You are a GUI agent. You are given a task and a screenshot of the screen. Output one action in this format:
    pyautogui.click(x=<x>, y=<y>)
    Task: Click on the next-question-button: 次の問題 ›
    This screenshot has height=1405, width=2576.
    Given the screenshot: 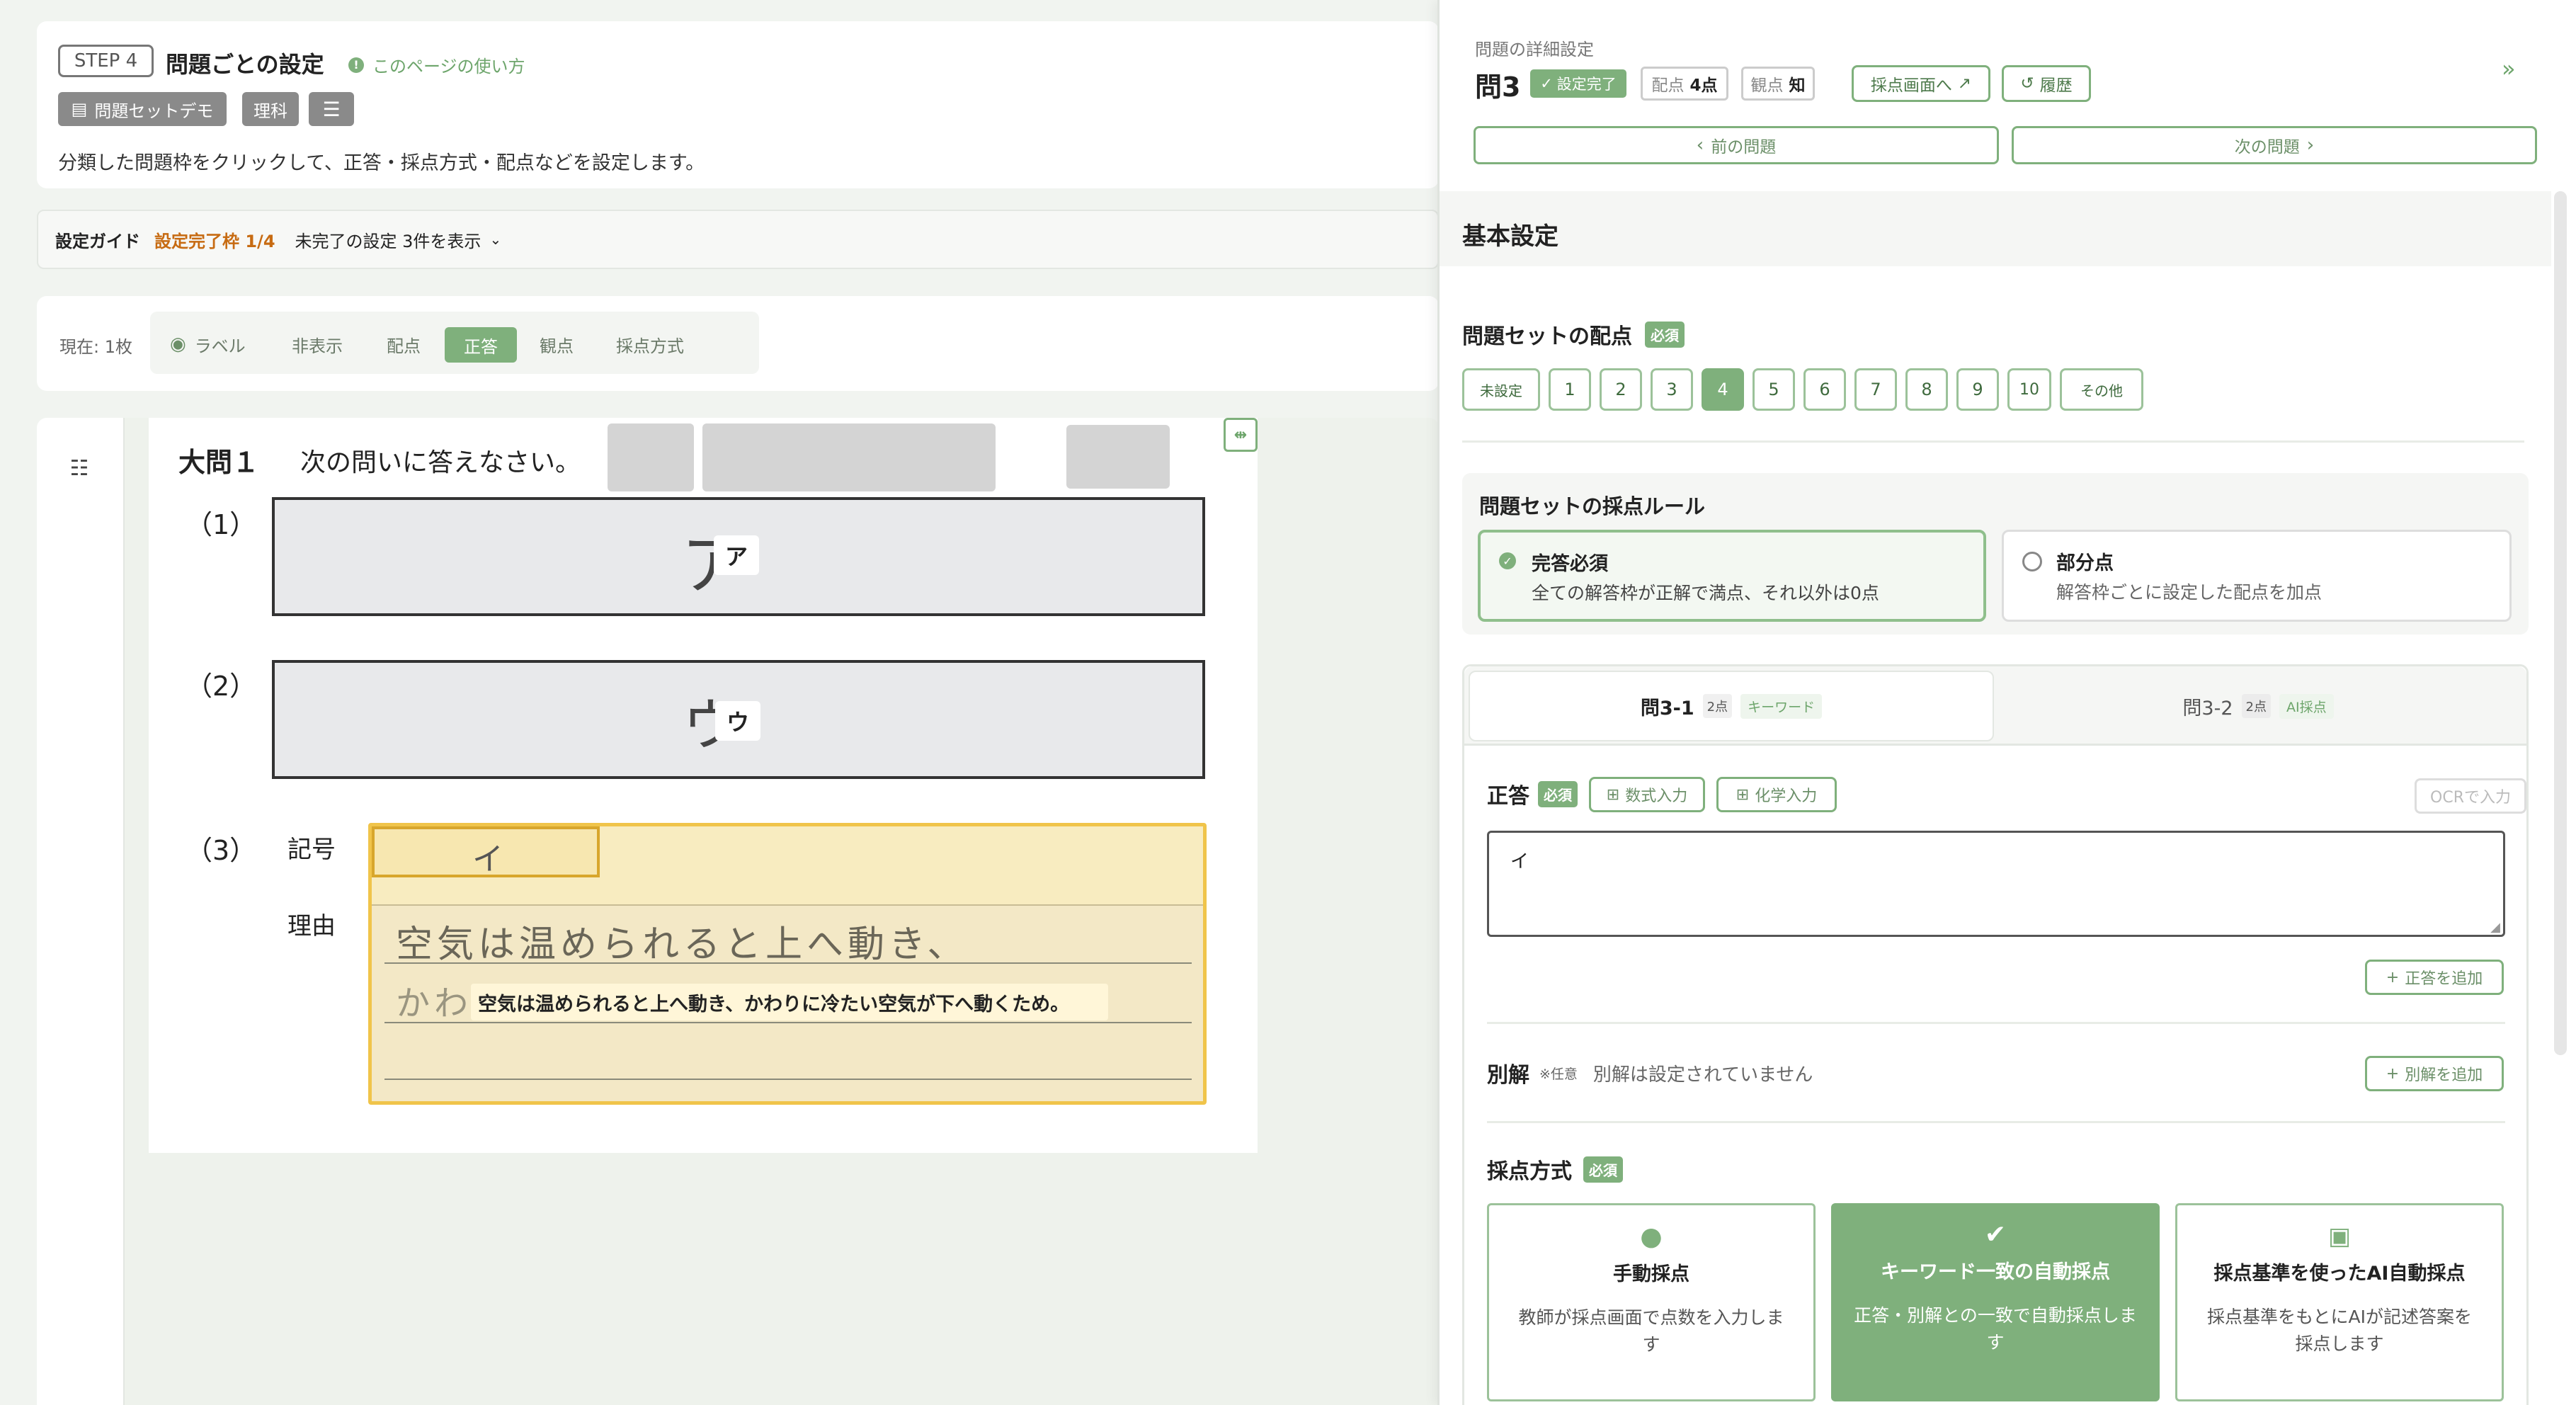 What is the action you would take?
    pyautogui.click(x=2274, y=145)
    